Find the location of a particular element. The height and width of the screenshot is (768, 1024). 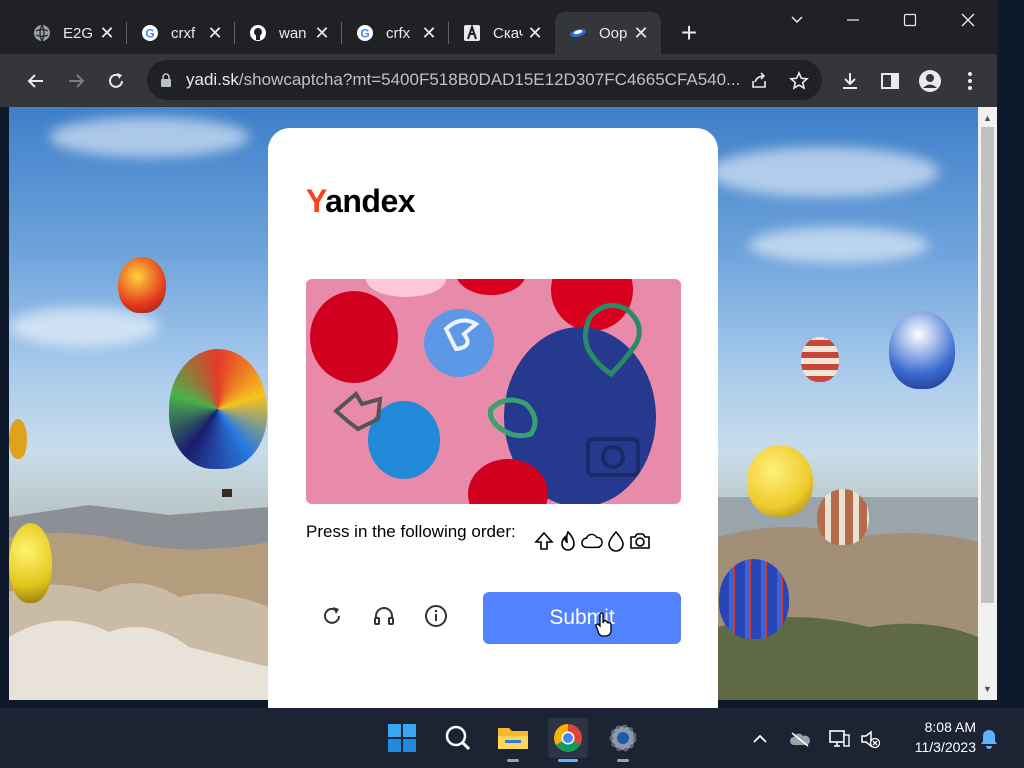

chrome-icon is located at coordinates (568, 740).